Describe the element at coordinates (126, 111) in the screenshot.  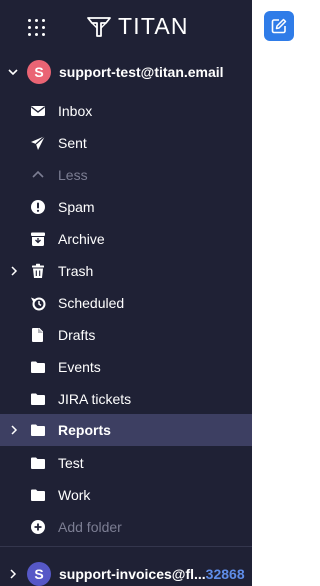
I see `folder-inbox: Inbox` at that location.